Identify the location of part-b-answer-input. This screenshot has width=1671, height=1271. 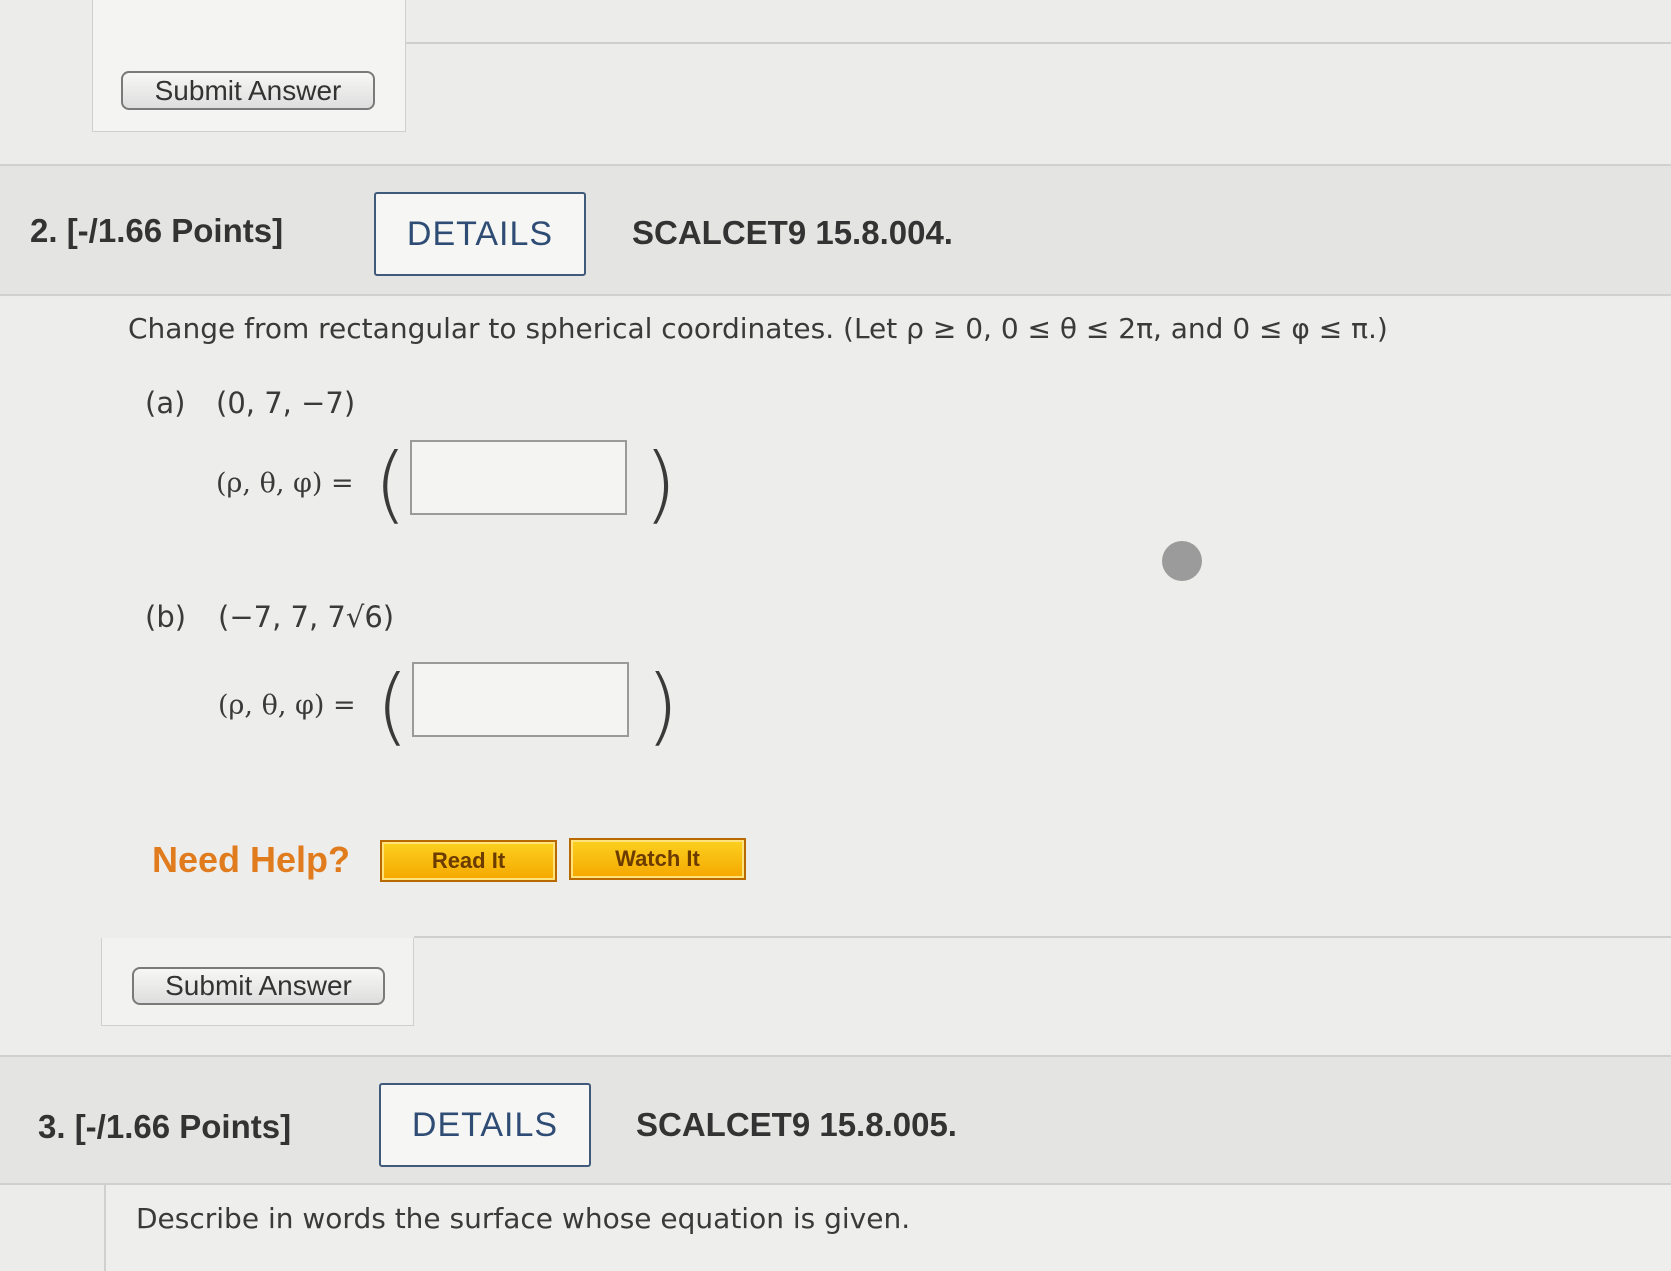
(520, 699).